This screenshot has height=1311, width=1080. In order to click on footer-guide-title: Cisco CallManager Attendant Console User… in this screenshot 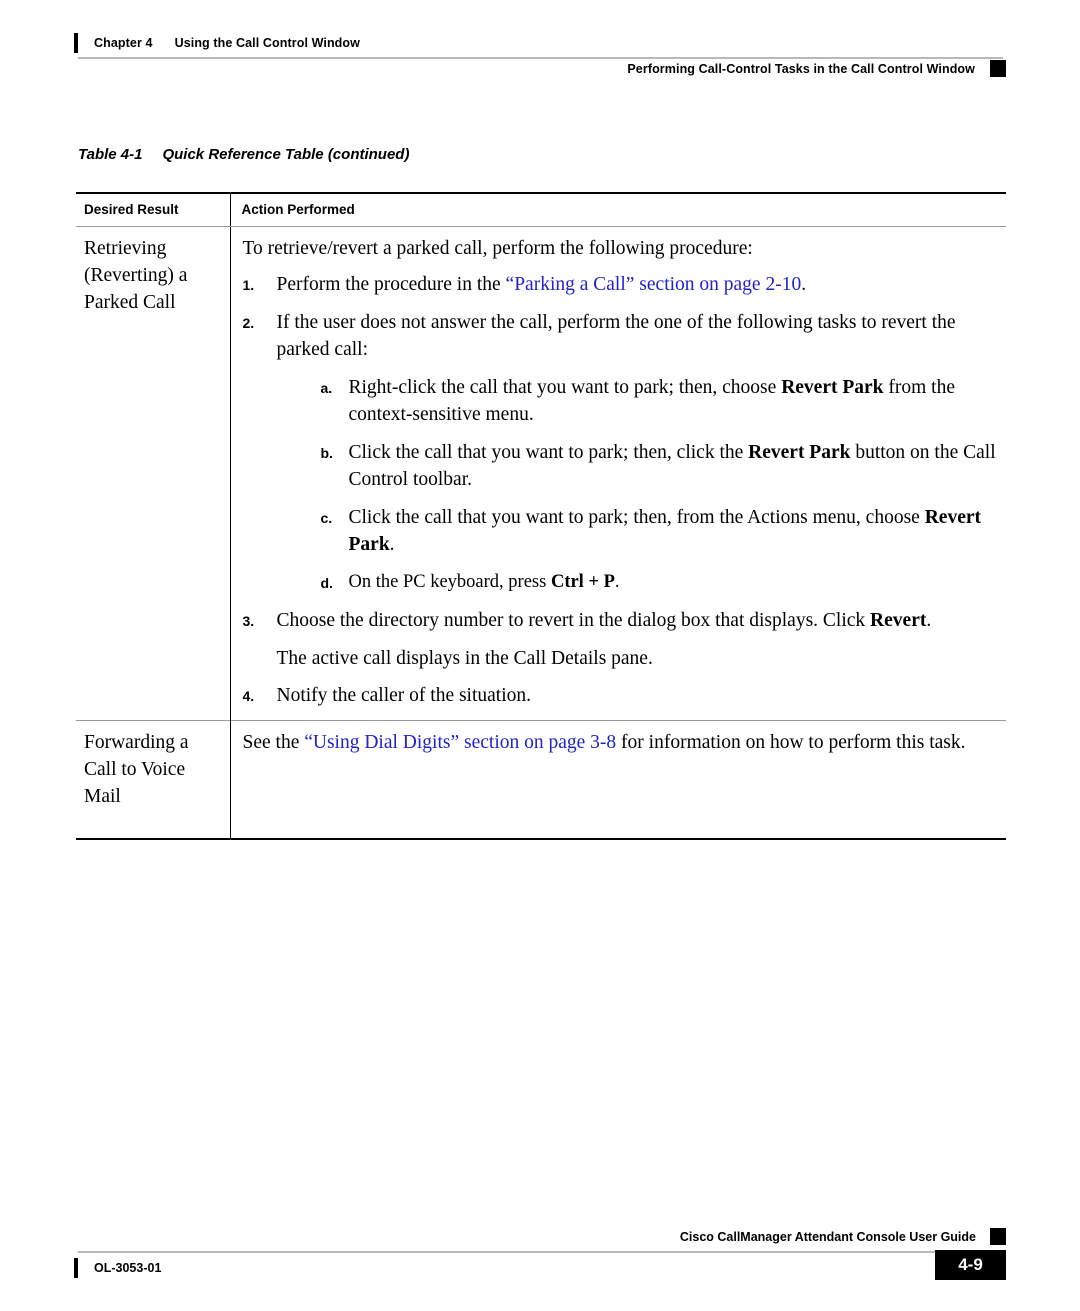, I will do `click(827, 1236)`.